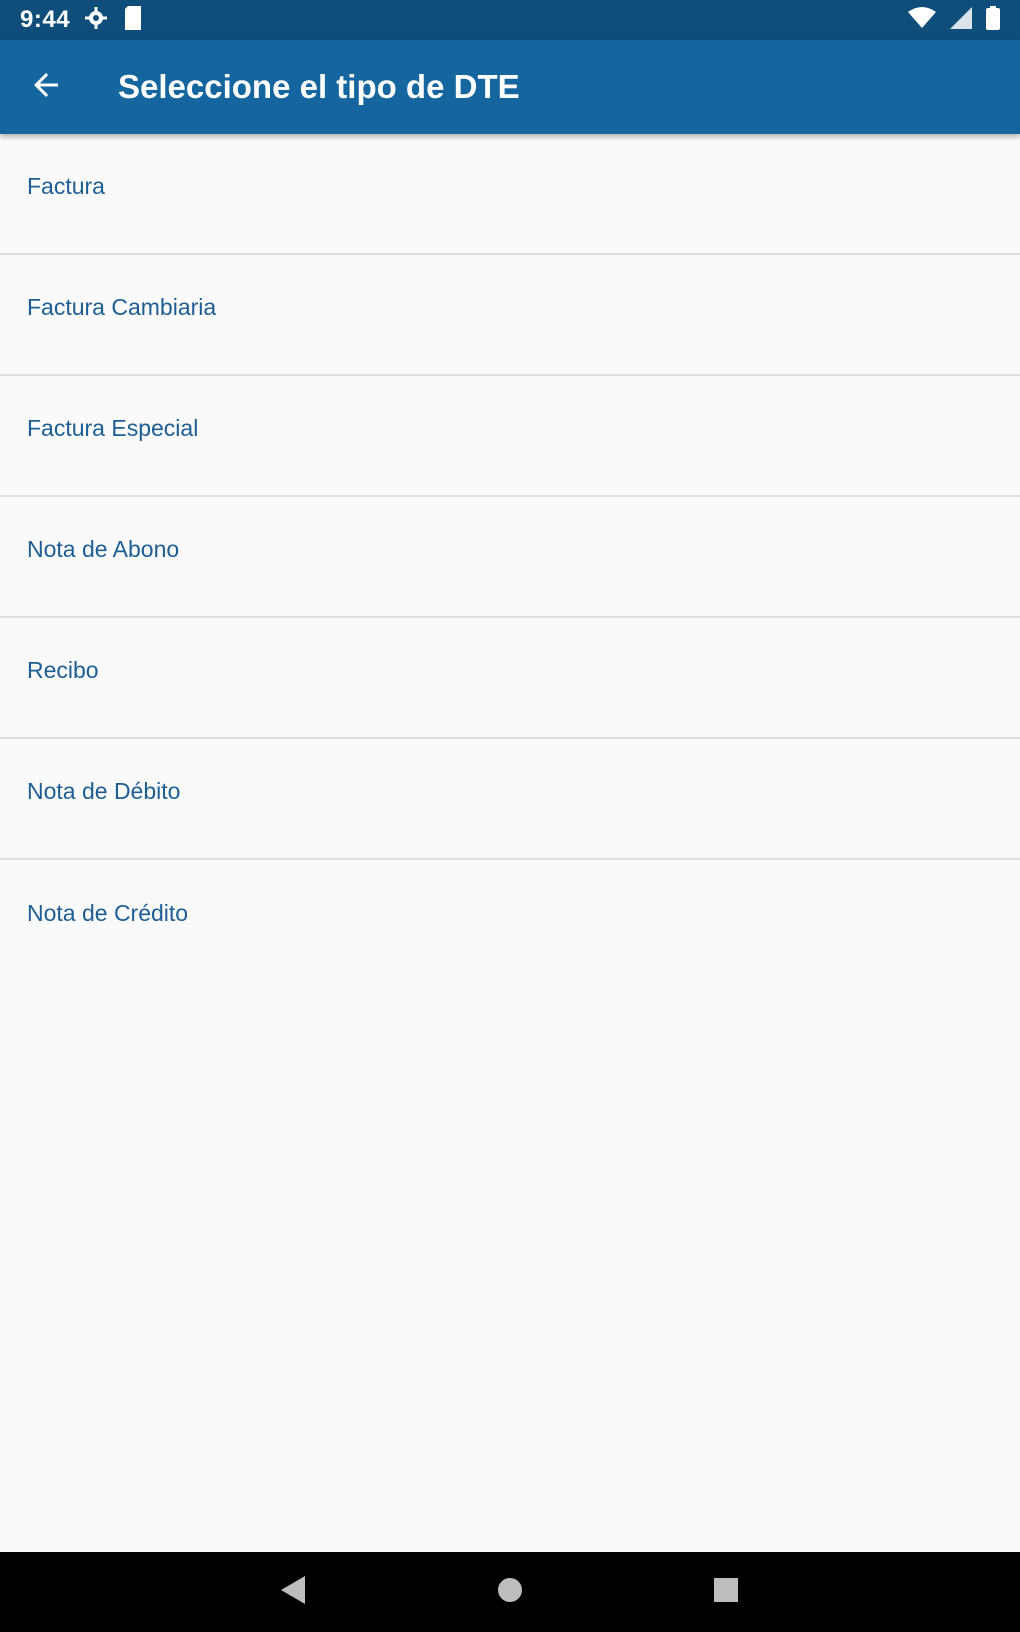  I want to click on status-right, so click(954, 20).